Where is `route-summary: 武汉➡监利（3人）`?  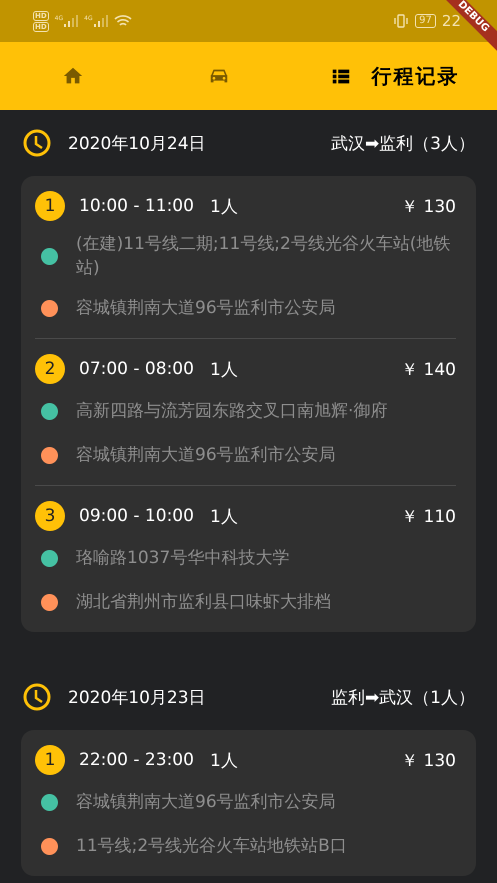
route-summary: 武汉➡监利（3人） is located at coordinates (402, 143).